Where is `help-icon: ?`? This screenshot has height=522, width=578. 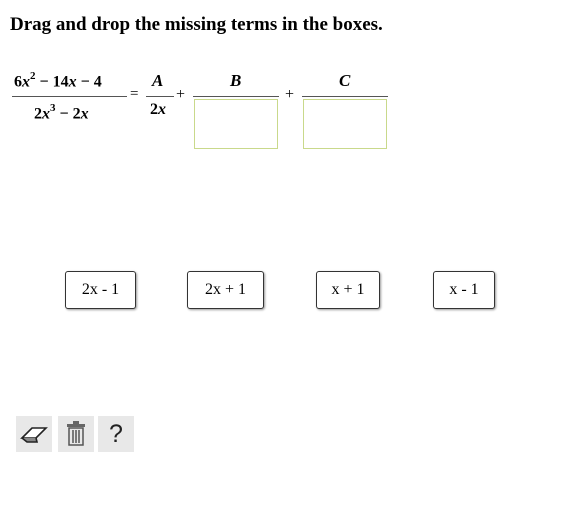 help-icon: ? is located at coordinates (116, 433).